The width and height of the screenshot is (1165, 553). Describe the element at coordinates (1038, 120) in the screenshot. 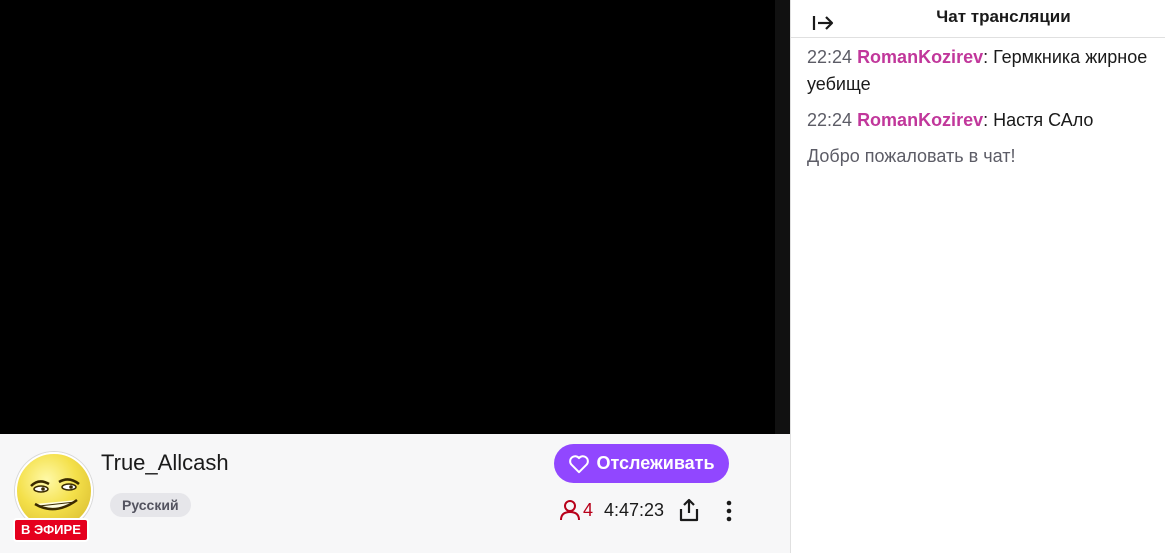

I see `message-text: : Настя САло` at that location.